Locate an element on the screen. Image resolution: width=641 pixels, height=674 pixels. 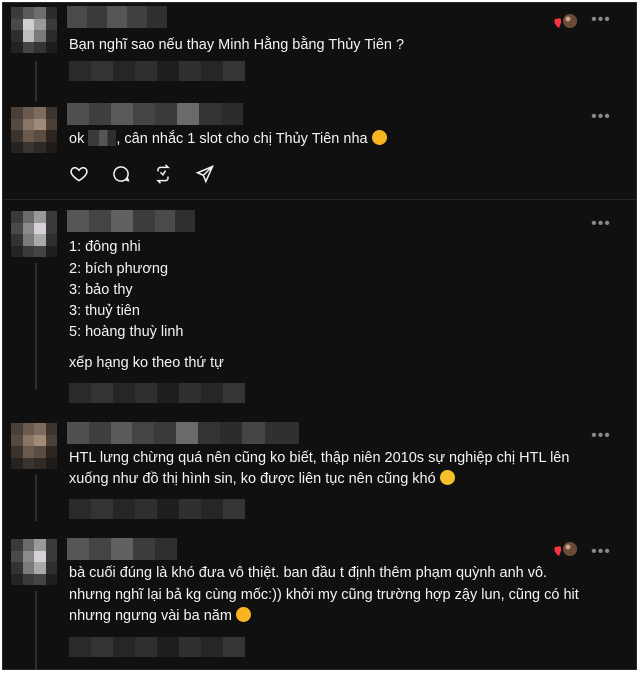
comment-text: nhưng ngưng vài ba năm is located at coordinates (160, 616).